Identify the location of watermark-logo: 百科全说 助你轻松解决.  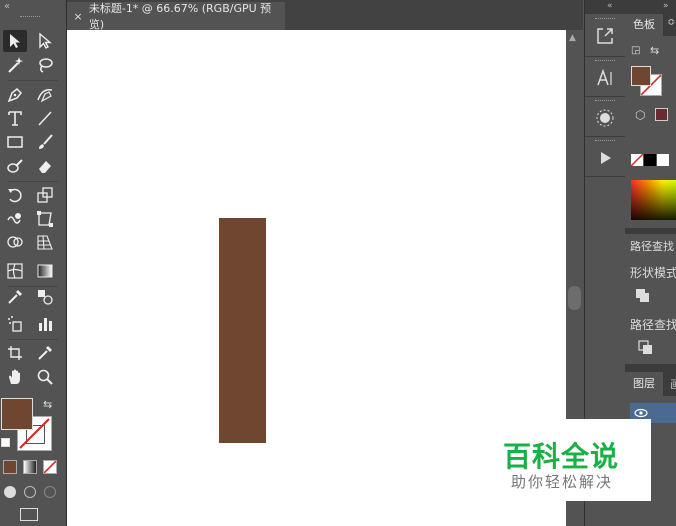
(570, 460).